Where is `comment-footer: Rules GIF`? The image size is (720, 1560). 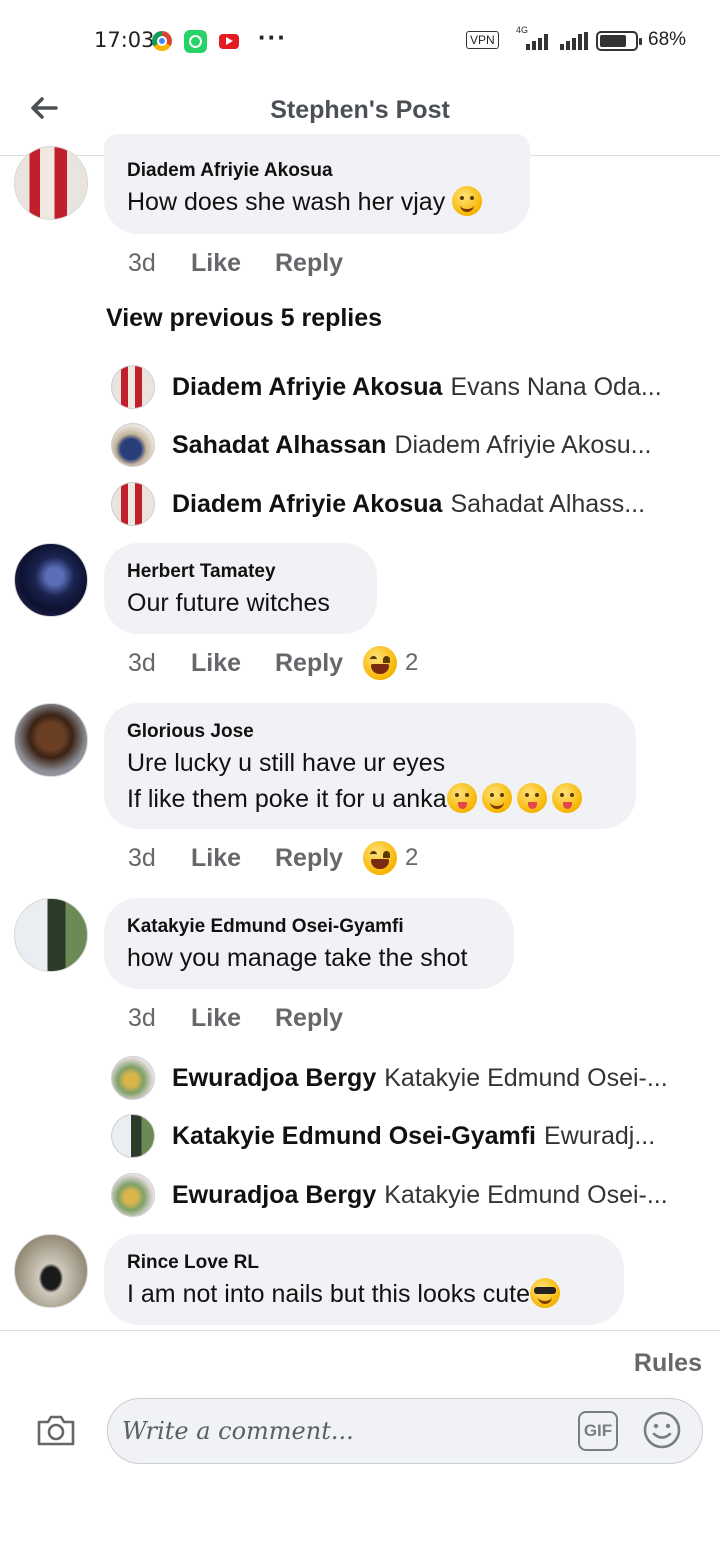 comment-footer: Rules GIF is located at coordinates (360, 1445).